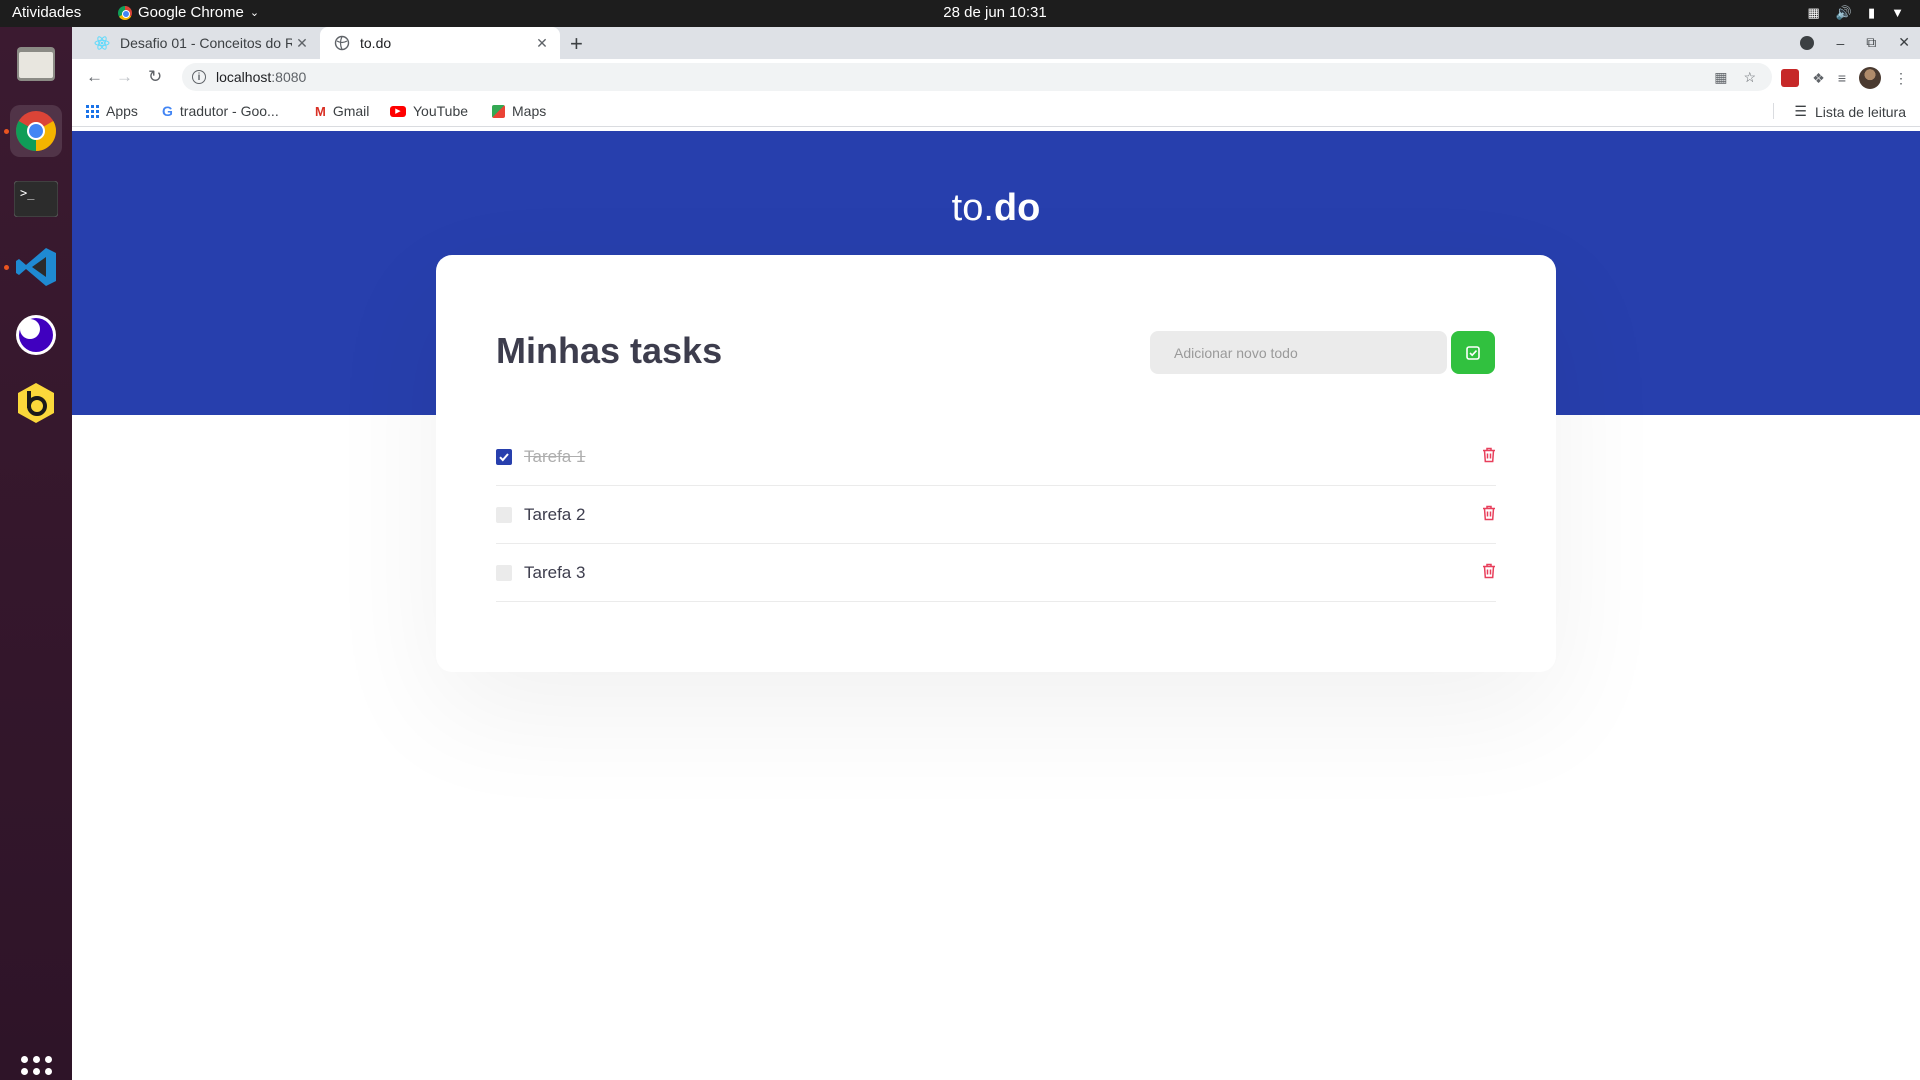  What do you see at coordinates (1843, 12) in the screenshot?
I see `volume-icon: 🔊` at bounding box center [1843, 12].